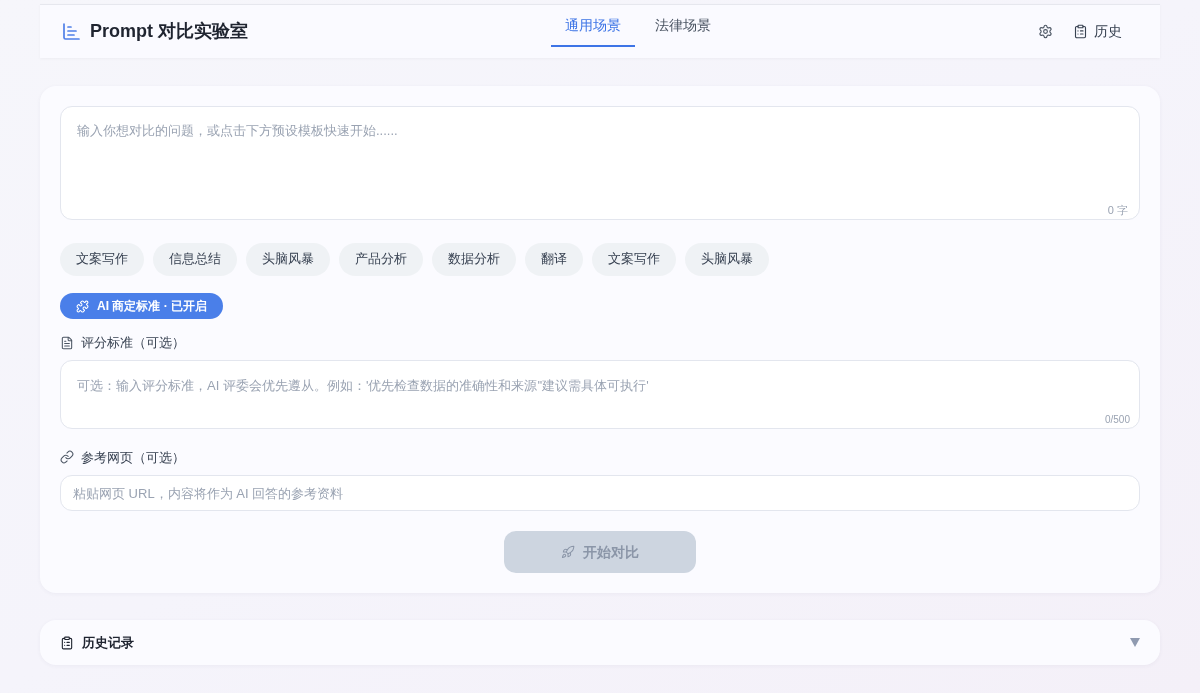 The width and height of the screenshot is (1200, 693). I want to click on rocket-icon, so click(568, 552).